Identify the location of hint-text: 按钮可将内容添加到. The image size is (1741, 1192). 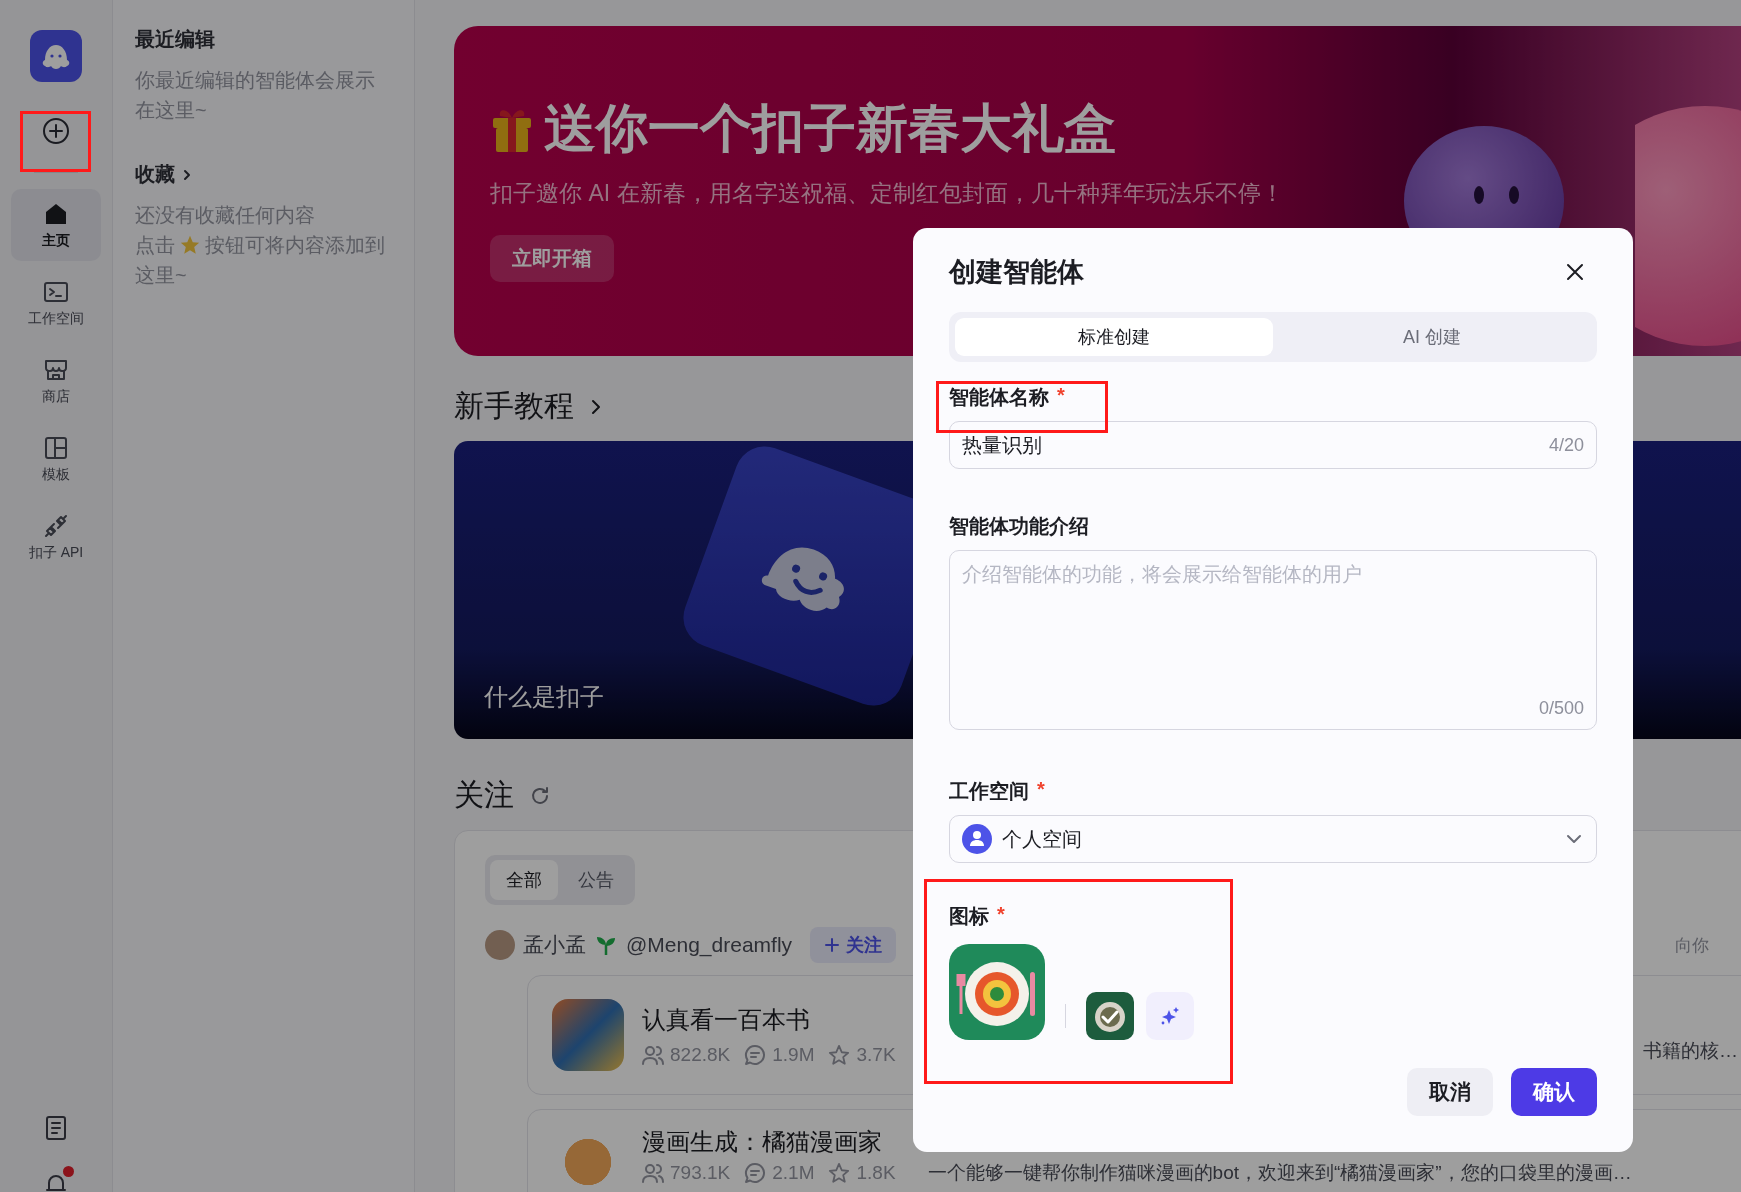
(295, 245).